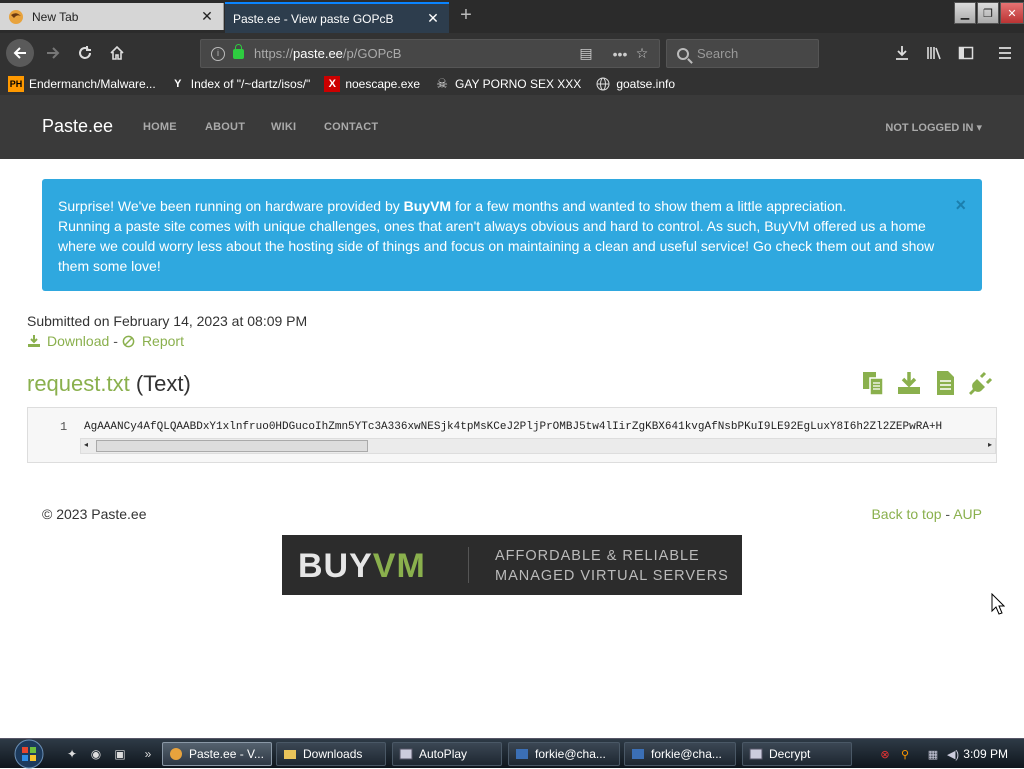 Image resolution: width=1024 pixels, height=769 pixels. What do you see at coordinates (414, 53) in the screenshot?
I see `url-text: https://paste.ee/p/GOPcB` at bounding box center [414, 53].